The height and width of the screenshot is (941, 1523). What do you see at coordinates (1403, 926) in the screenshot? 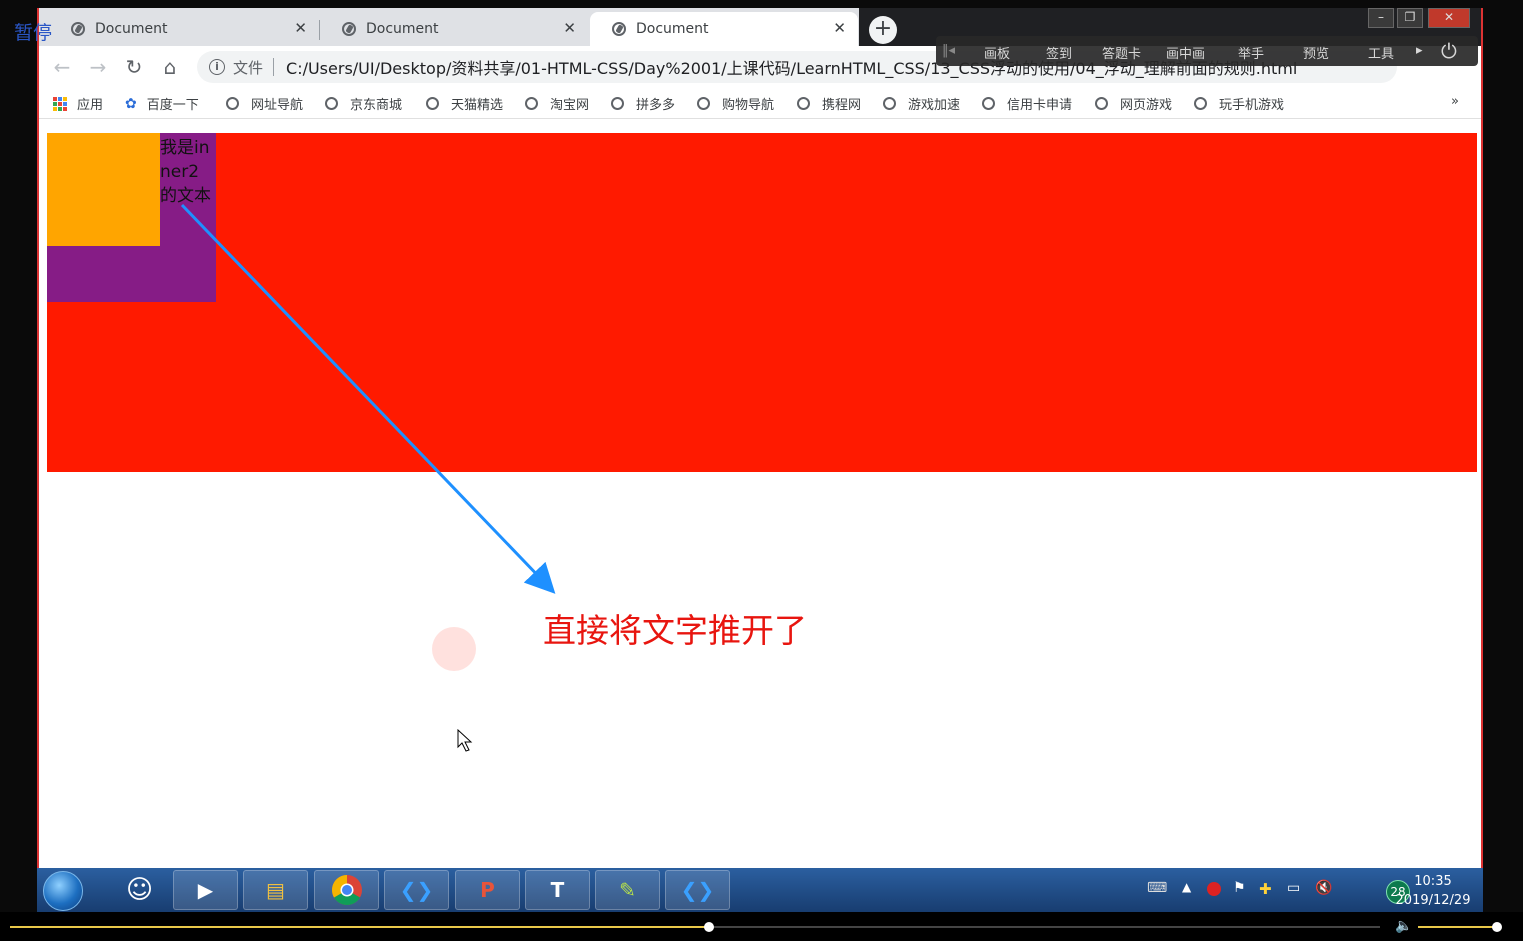
I see `volume-icon: 🔈` at bounding box center [1403, 926].